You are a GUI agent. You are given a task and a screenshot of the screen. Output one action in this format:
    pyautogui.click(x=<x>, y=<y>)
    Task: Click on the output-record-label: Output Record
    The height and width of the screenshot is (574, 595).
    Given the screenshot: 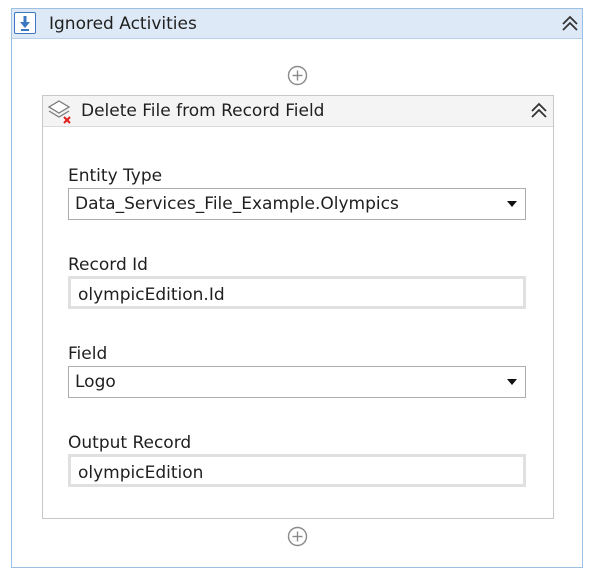 What is the action you would take?
    pyautogui.click(x=130, y=443)
    